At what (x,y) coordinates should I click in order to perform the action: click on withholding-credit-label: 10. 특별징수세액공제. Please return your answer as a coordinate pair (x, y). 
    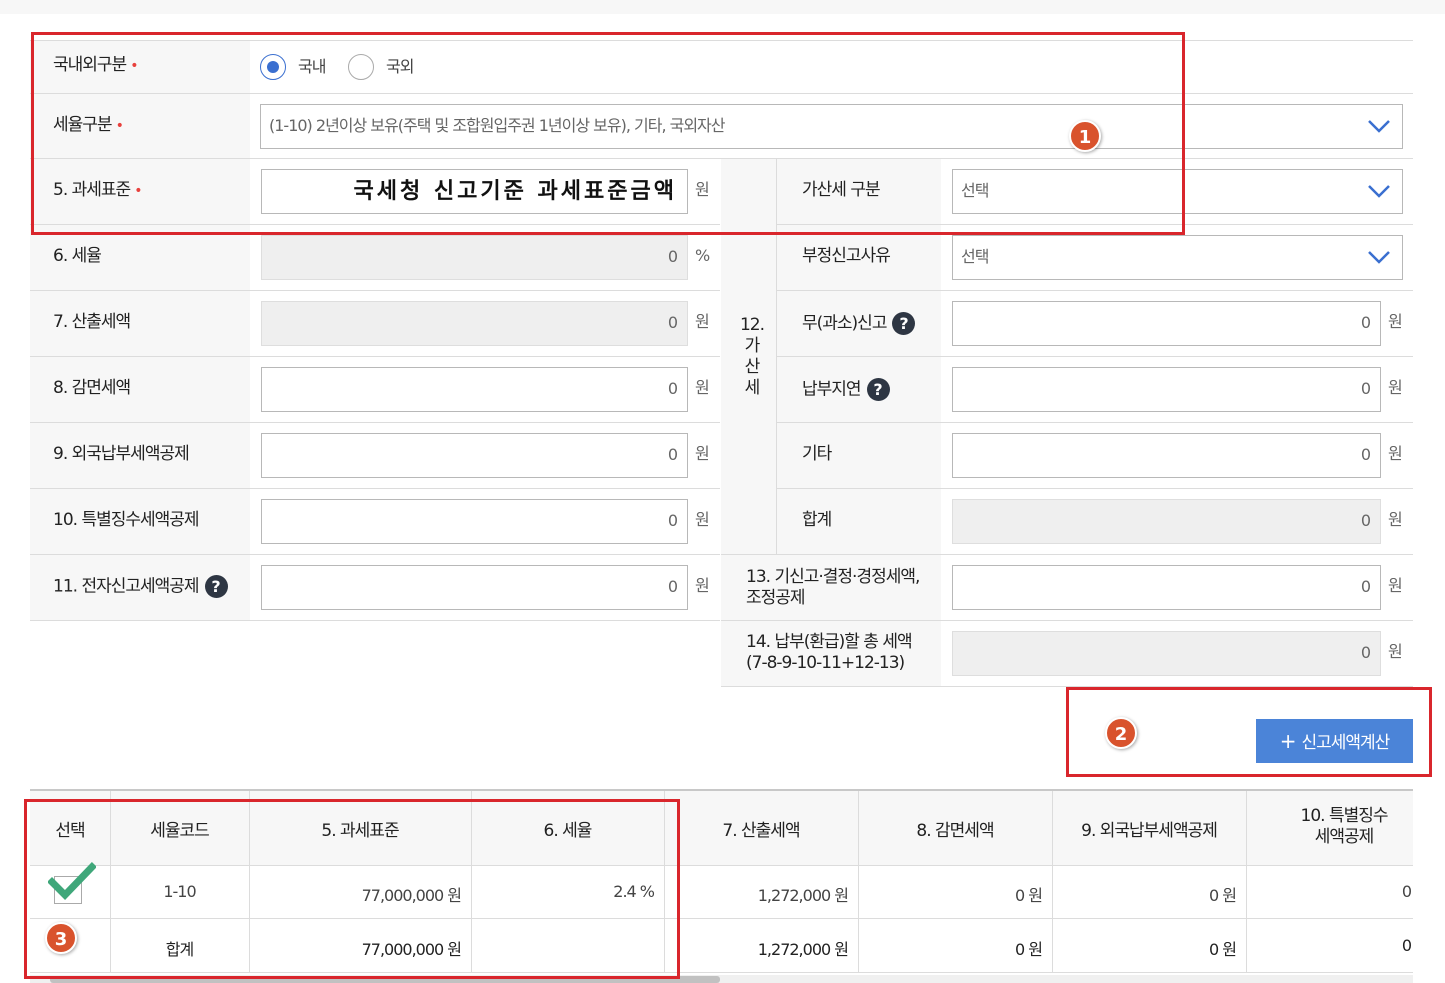
    Looking at the image, I should click on (126, 520).